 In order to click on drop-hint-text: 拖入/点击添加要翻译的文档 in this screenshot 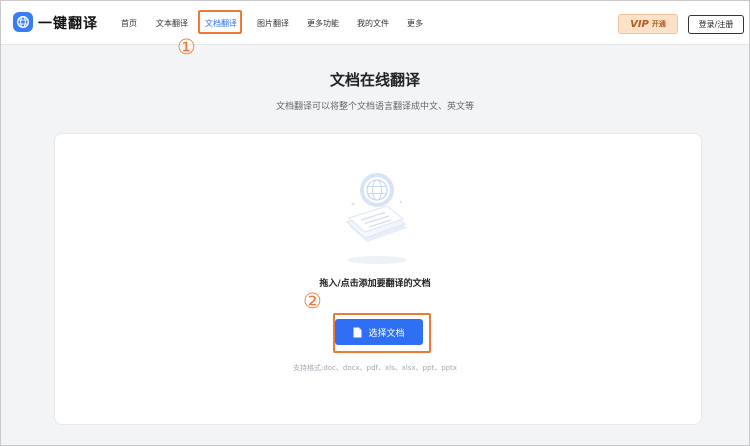, I will do `click(375, 284)`.